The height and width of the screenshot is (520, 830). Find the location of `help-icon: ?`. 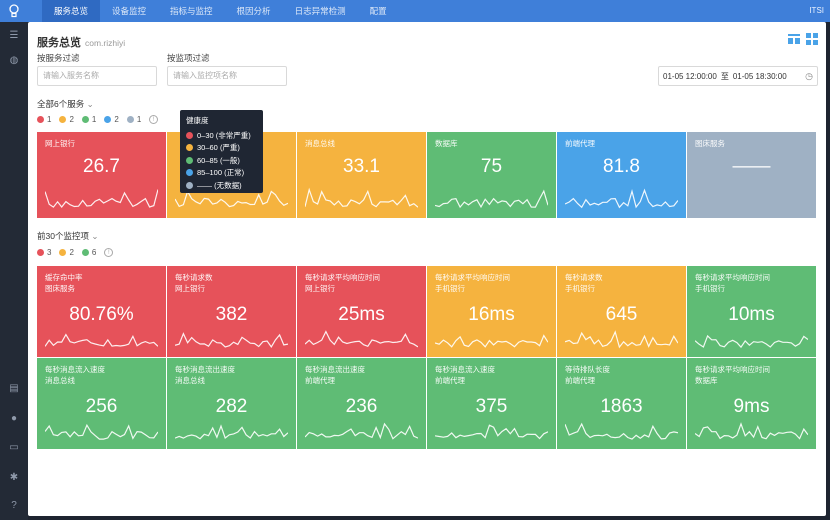

help-icon: ? is located at coordinates (14, 505).